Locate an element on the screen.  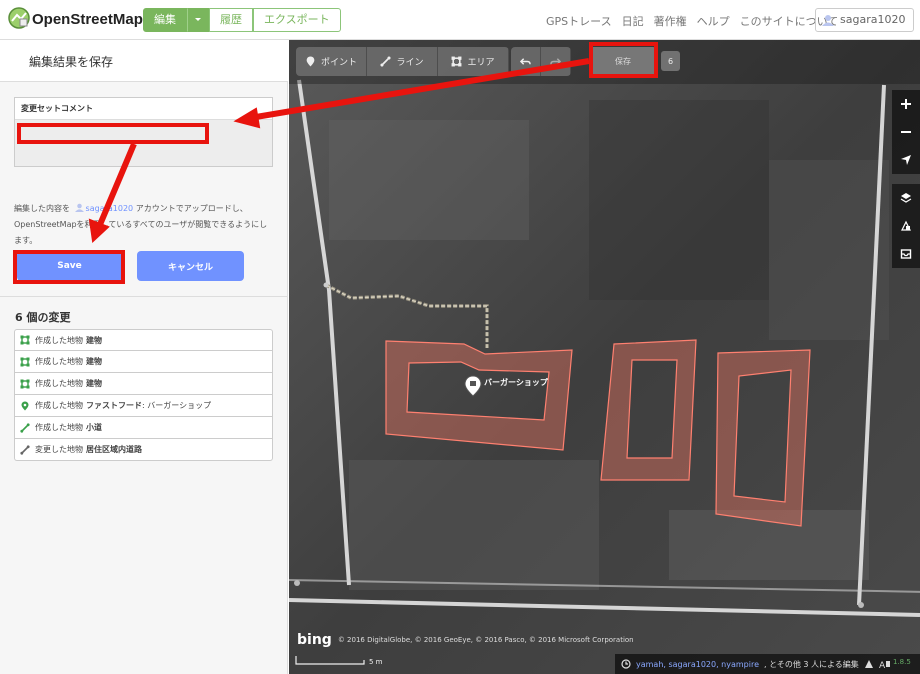
user-name: sagara1020 is located at coordinates (873, 19).